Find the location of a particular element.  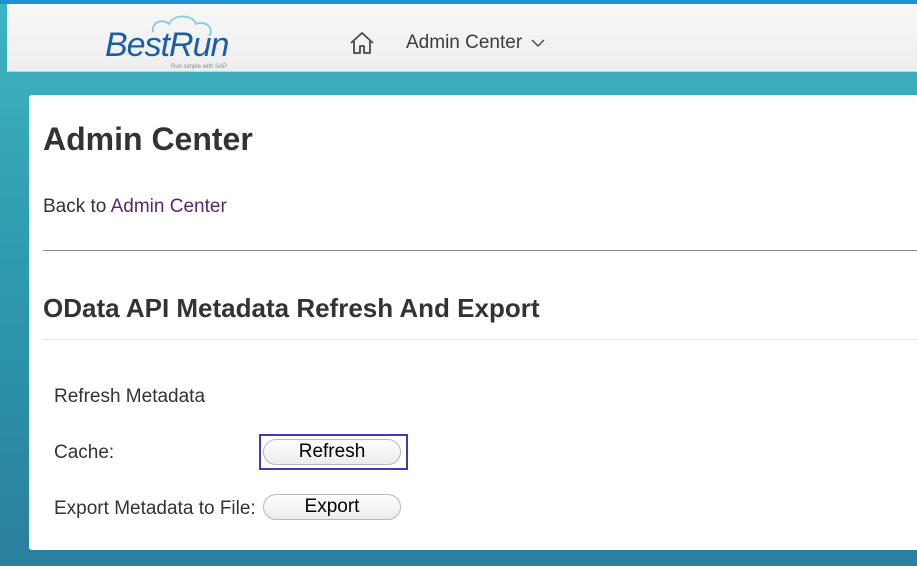

shell-header: BestRun Run simple with SAP Admin Center is located at coordinates (462, 38).